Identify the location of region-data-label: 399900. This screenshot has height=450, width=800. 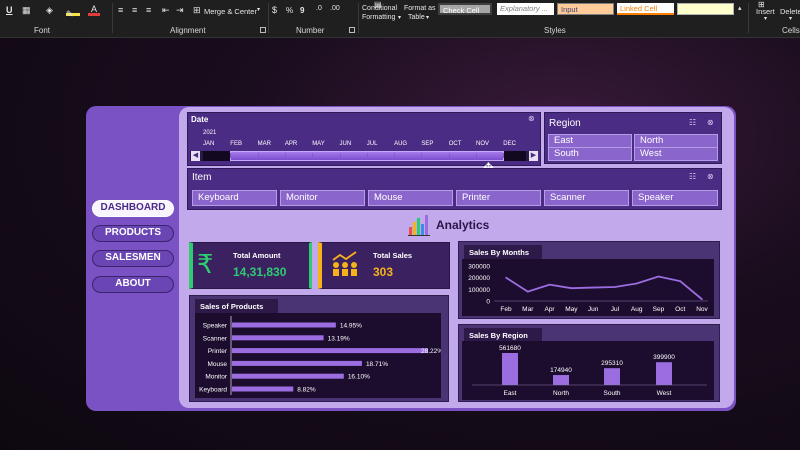
(664, 357).